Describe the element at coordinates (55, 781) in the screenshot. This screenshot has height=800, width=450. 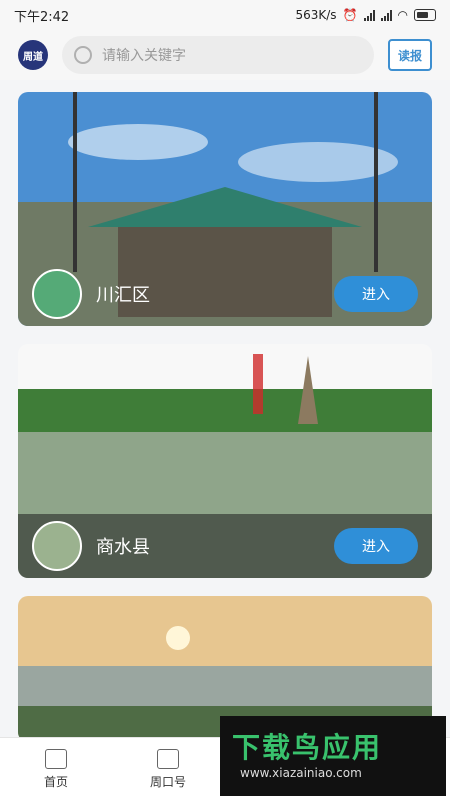
I see `tab-label: 首页` at that location.